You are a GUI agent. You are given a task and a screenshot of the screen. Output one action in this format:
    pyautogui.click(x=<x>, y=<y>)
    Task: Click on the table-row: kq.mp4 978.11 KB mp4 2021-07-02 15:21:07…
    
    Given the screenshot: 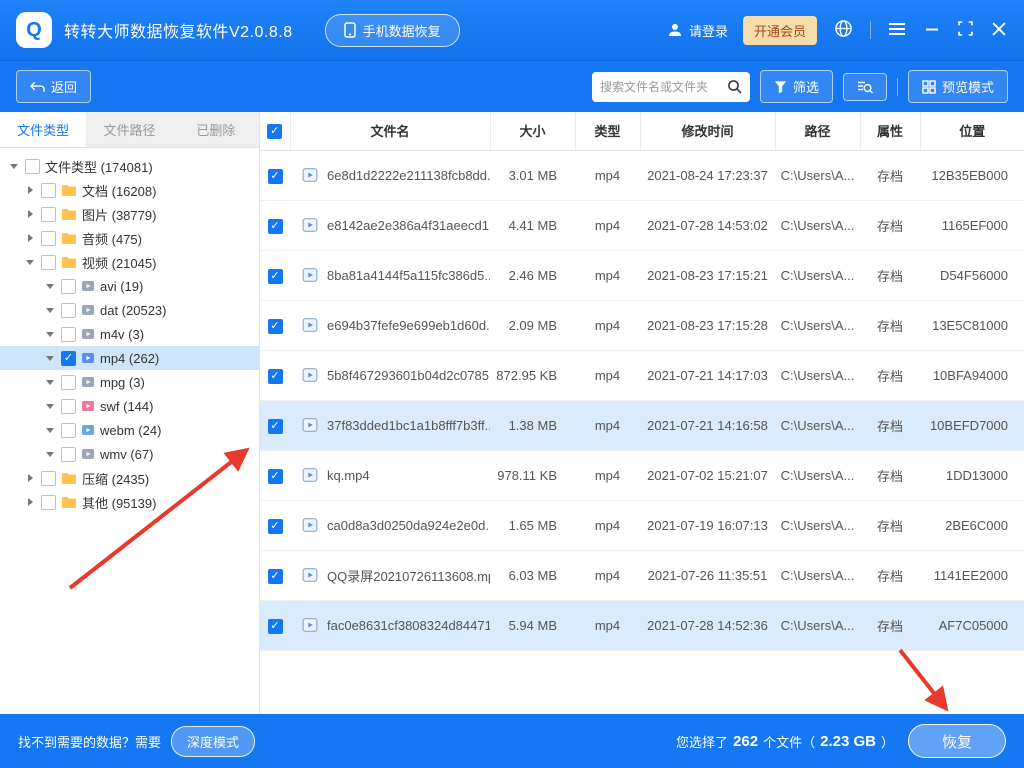 What is the action you would take?
    pyautogui.click(x=642, y=475)
    